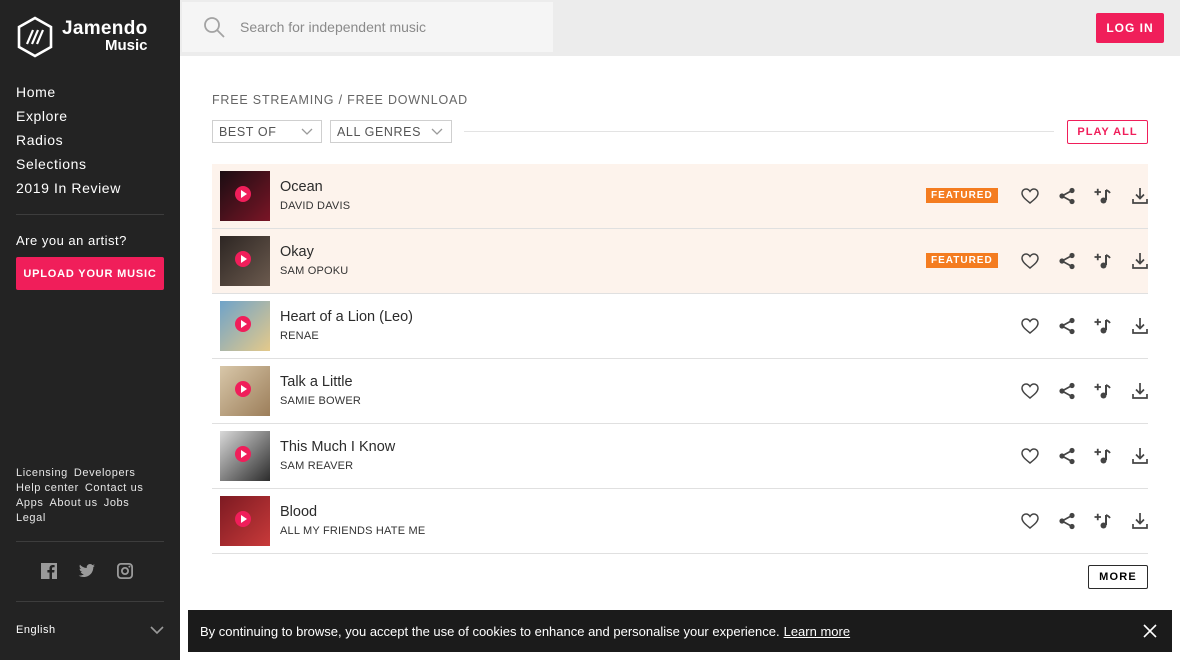 Image resolution: width=1180 pixels, height=660 pixels. I want to click on track-artist: SAM REAVER, so click(316, 466).